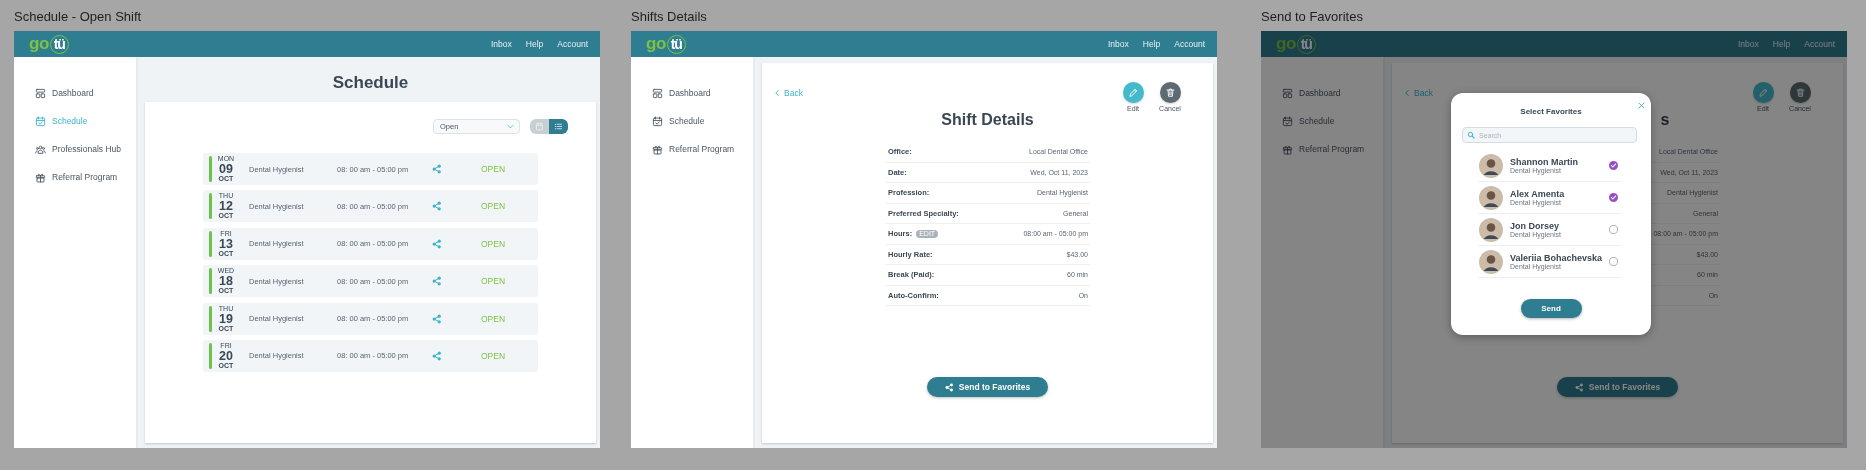 This screenshot has width=1866, height=470. Describe the element at coordinates (226, 355) in the screenshot. I see `day-number: 20` at that location.